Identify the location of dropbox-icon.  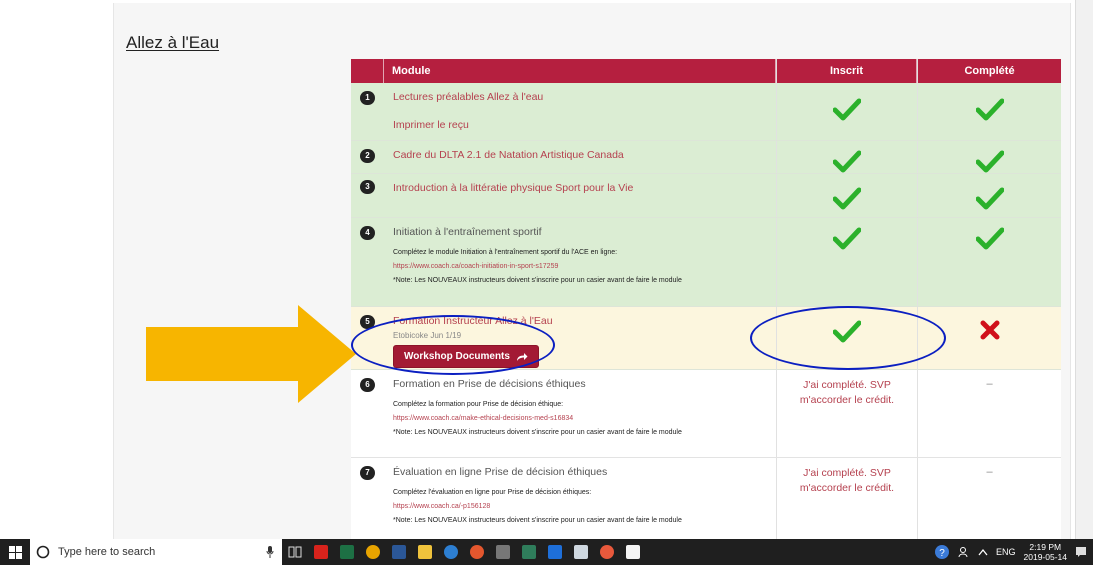
(555, 552).